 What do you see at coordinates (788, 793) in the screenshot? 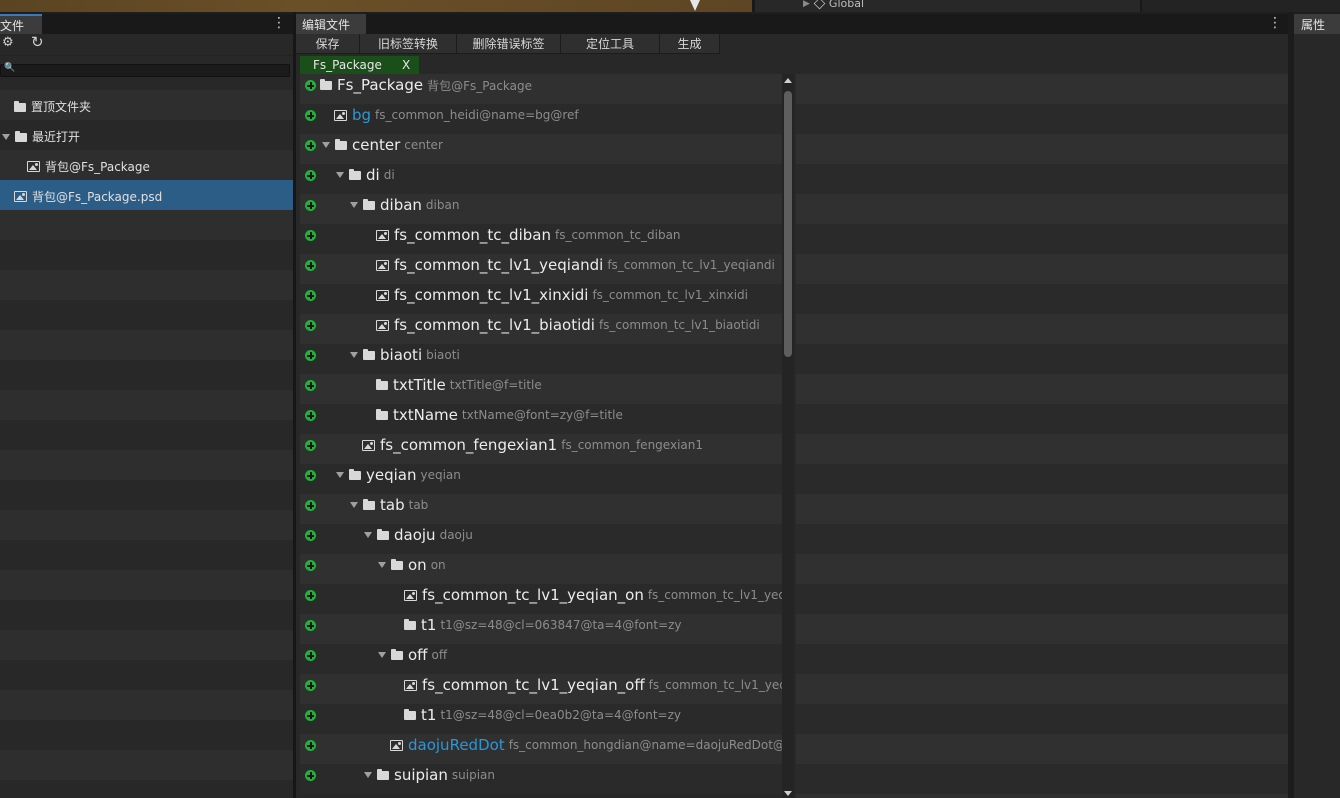
I see `scroll-down-icon` at bounding box center [788, 793].